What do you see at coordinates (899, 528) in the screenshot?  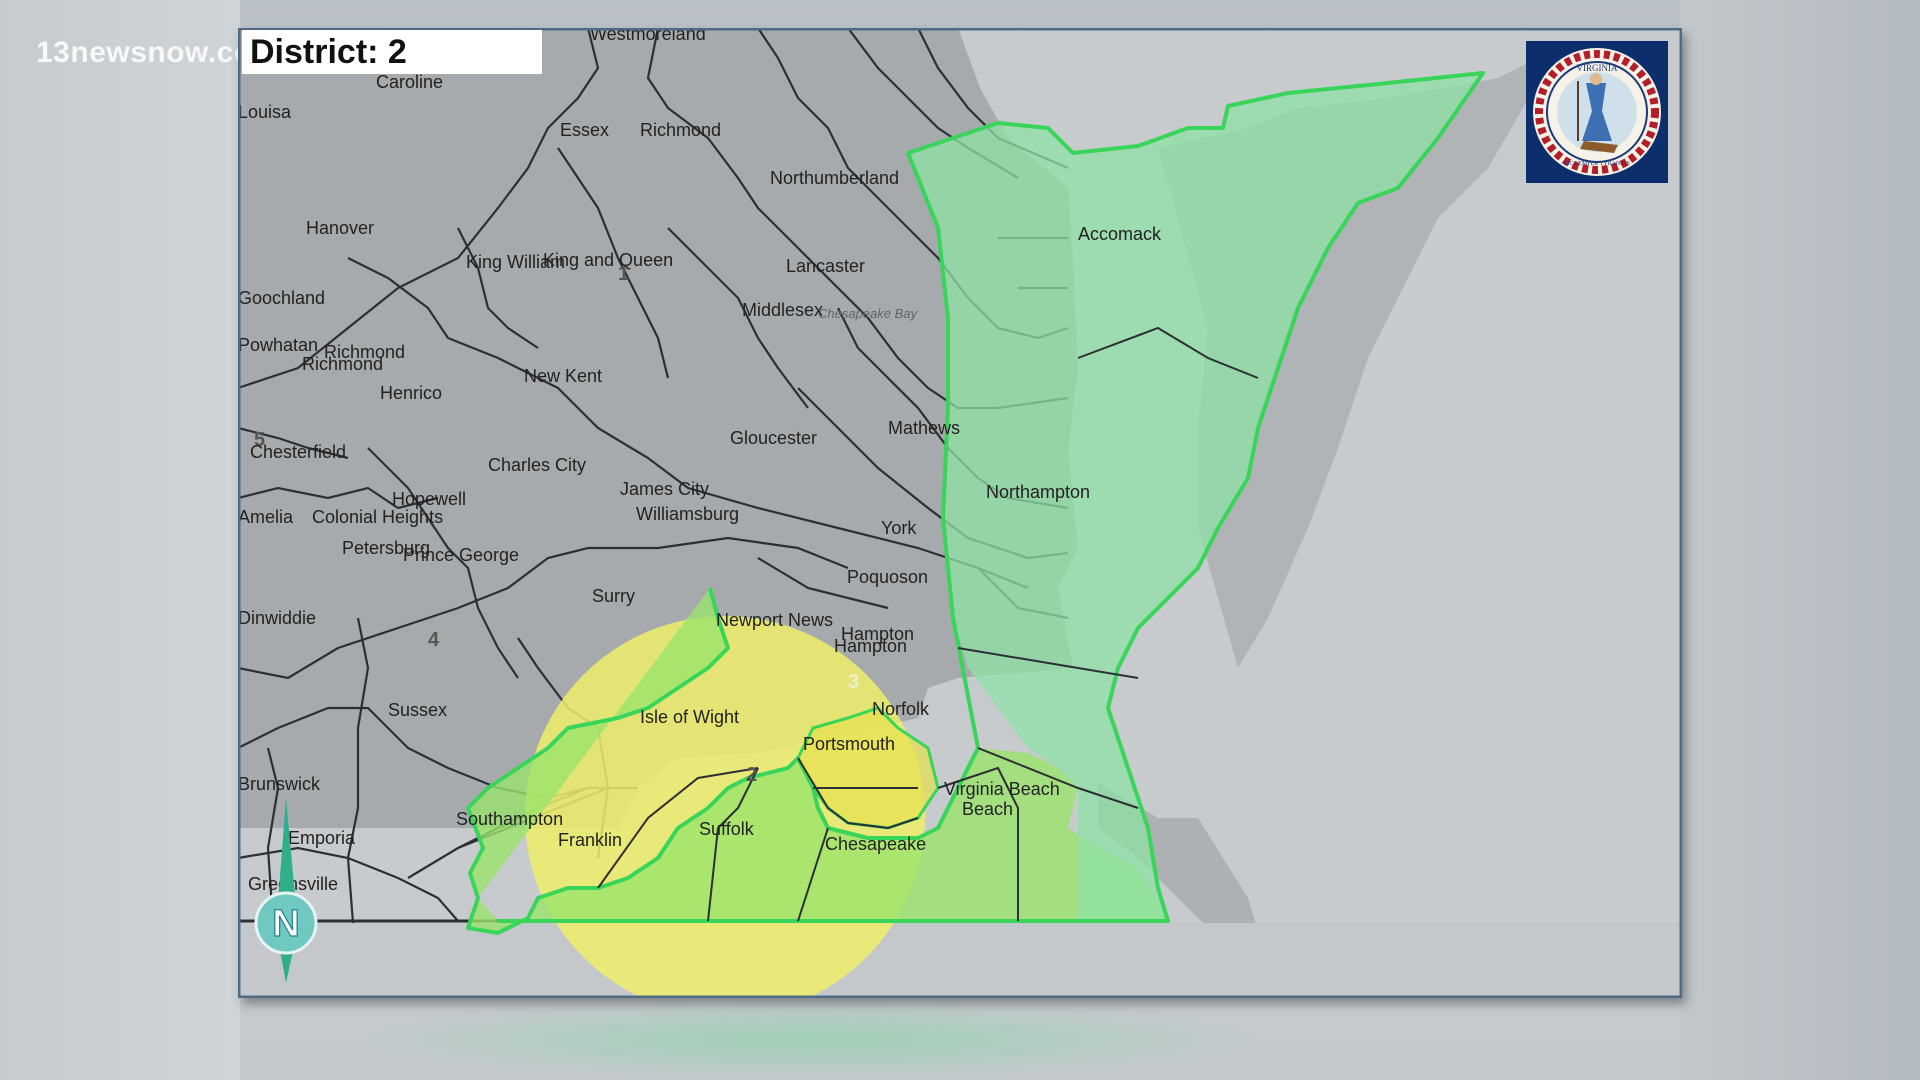 I see `county-label: York` at bounding box center [899, 528].